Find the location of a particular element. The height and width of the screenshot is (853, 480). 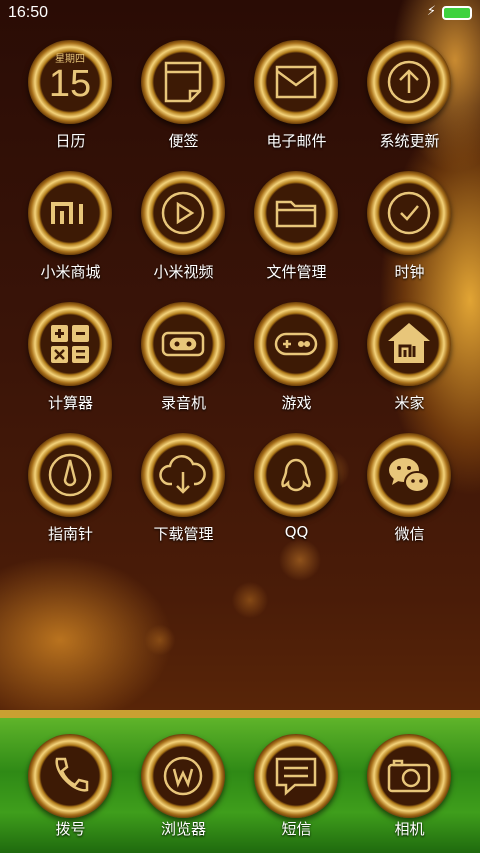

app-compass: 指南针 is located at coordinates (70, 493).